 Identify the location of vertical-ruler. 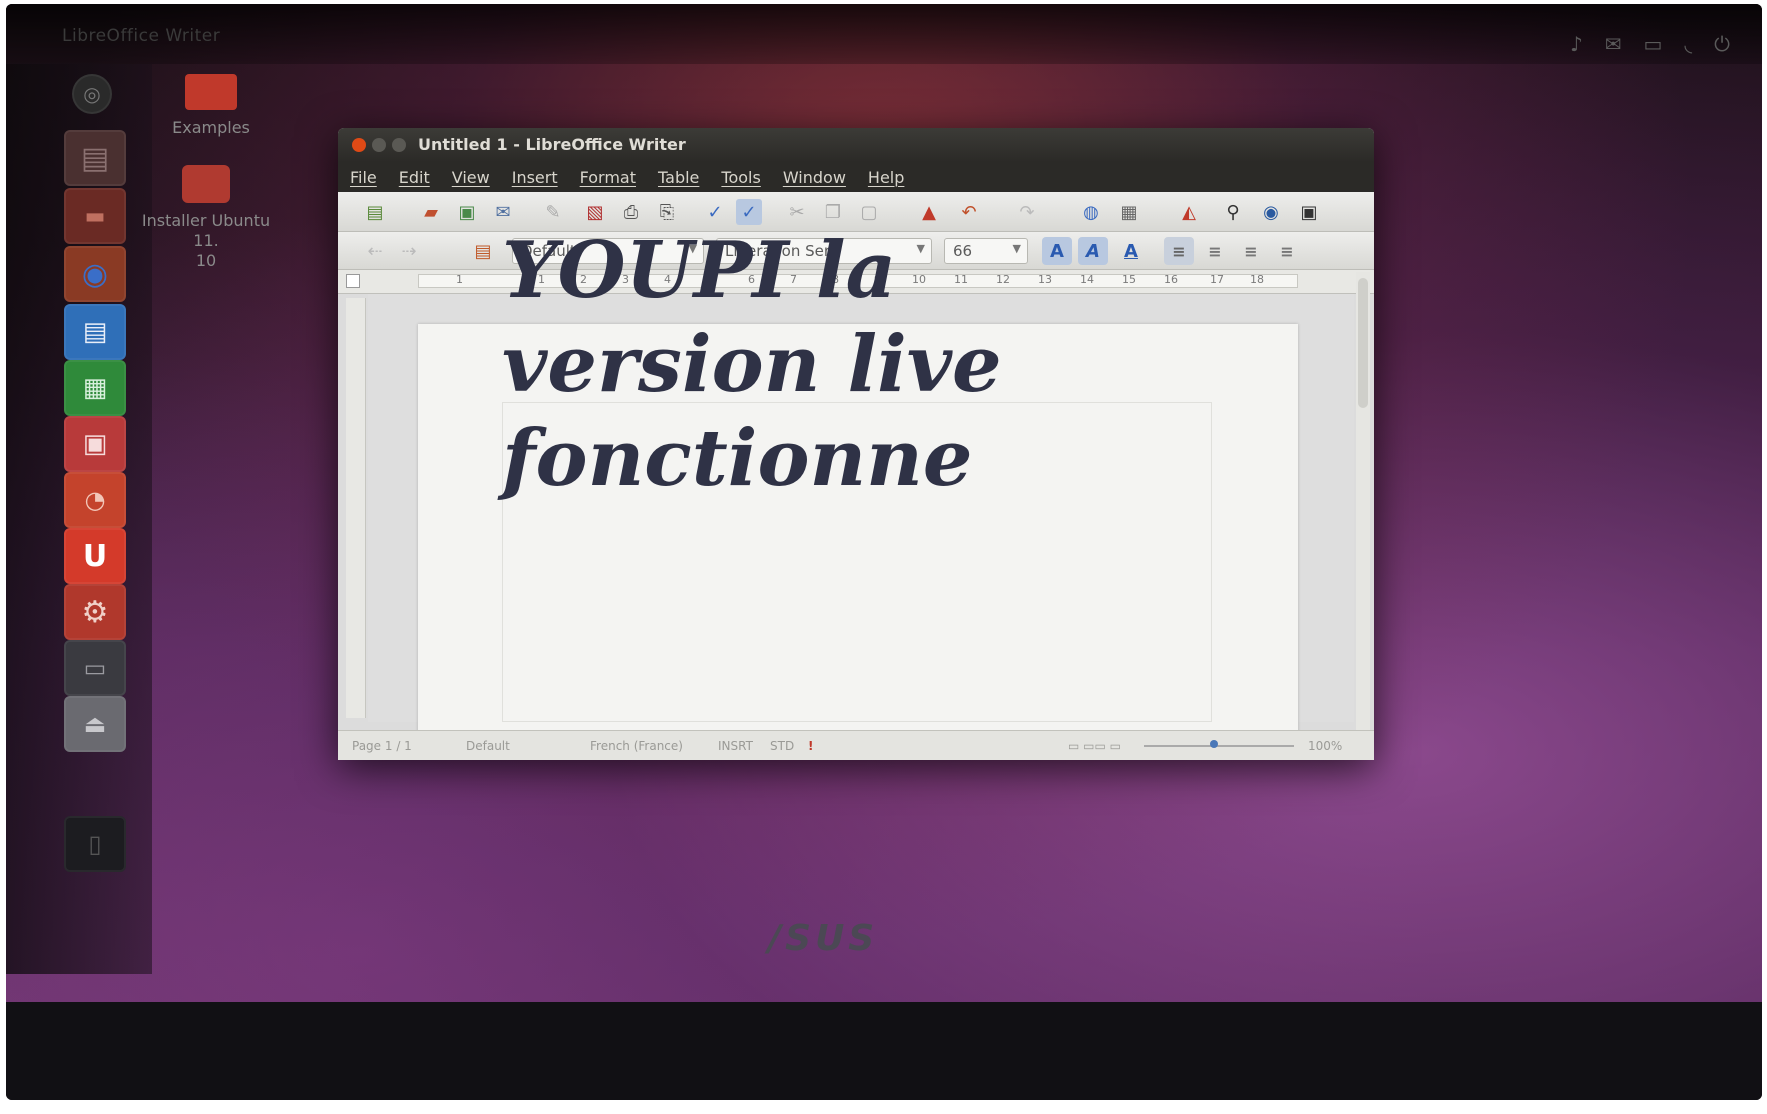
(356, 508).